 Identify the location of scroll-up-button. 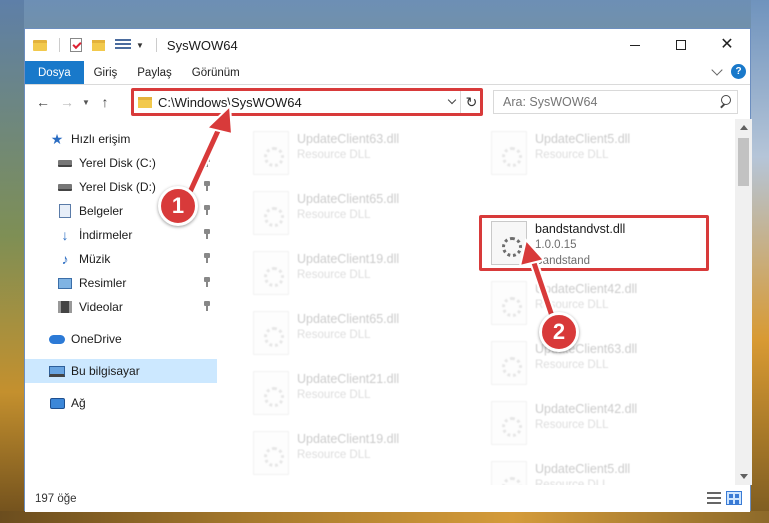
(743, 127).